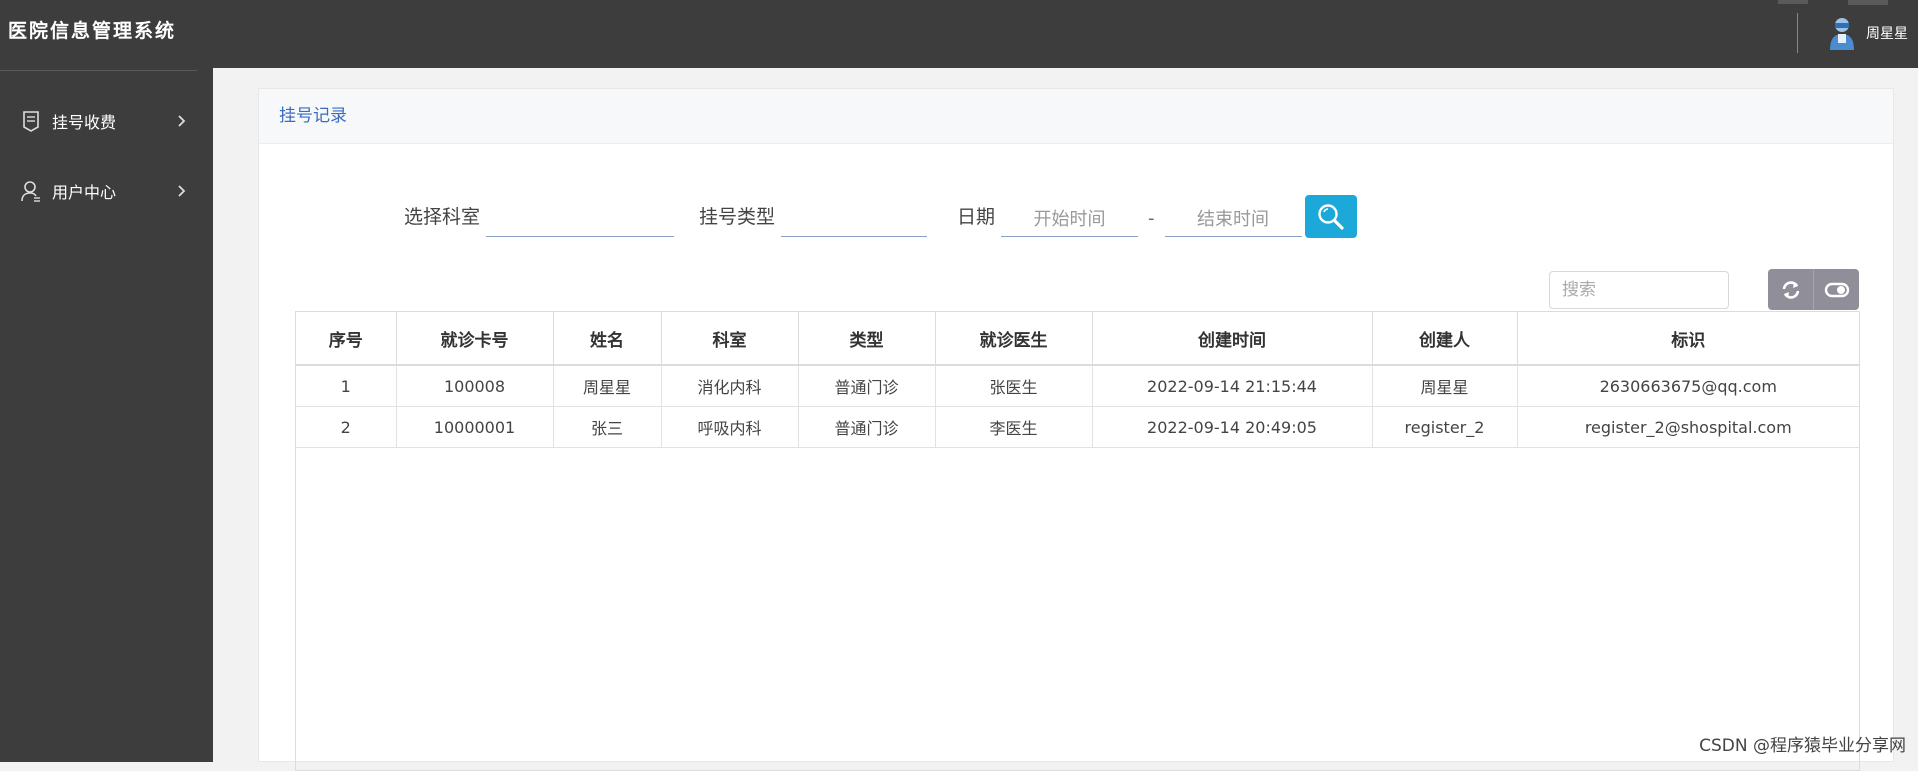  I want to click on department-select, so click(580, 219).